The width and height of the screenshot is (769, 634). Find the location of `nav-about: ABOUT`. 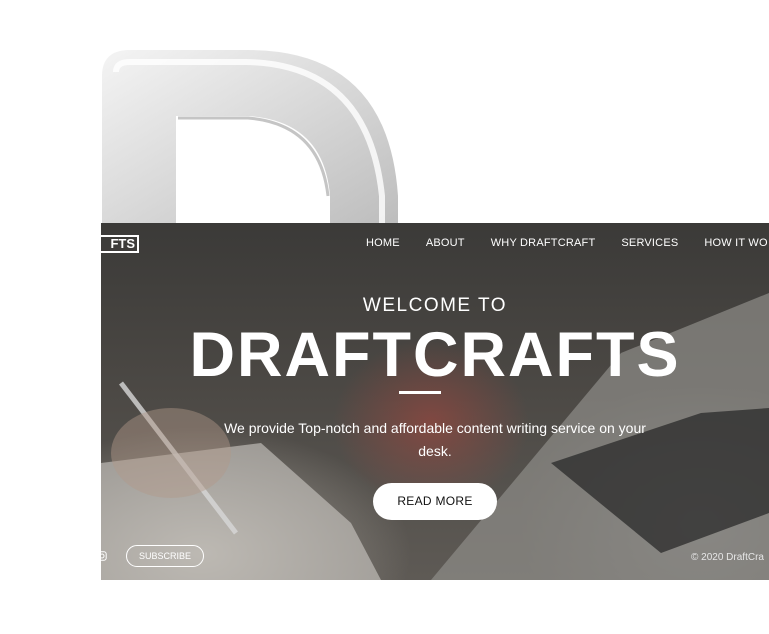

nav-about: ABOUT is located at coordinates (445, 243).